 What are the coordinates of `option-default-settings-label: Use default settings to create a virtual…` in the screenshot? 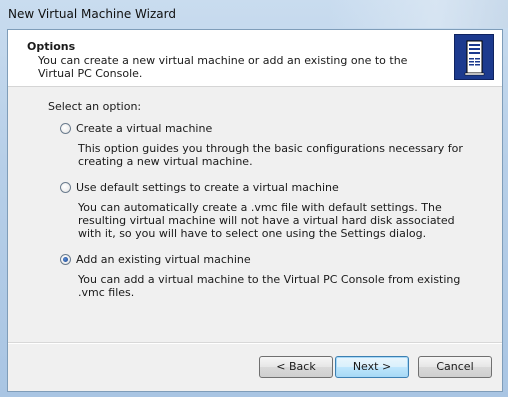 It's located at (207, 187).